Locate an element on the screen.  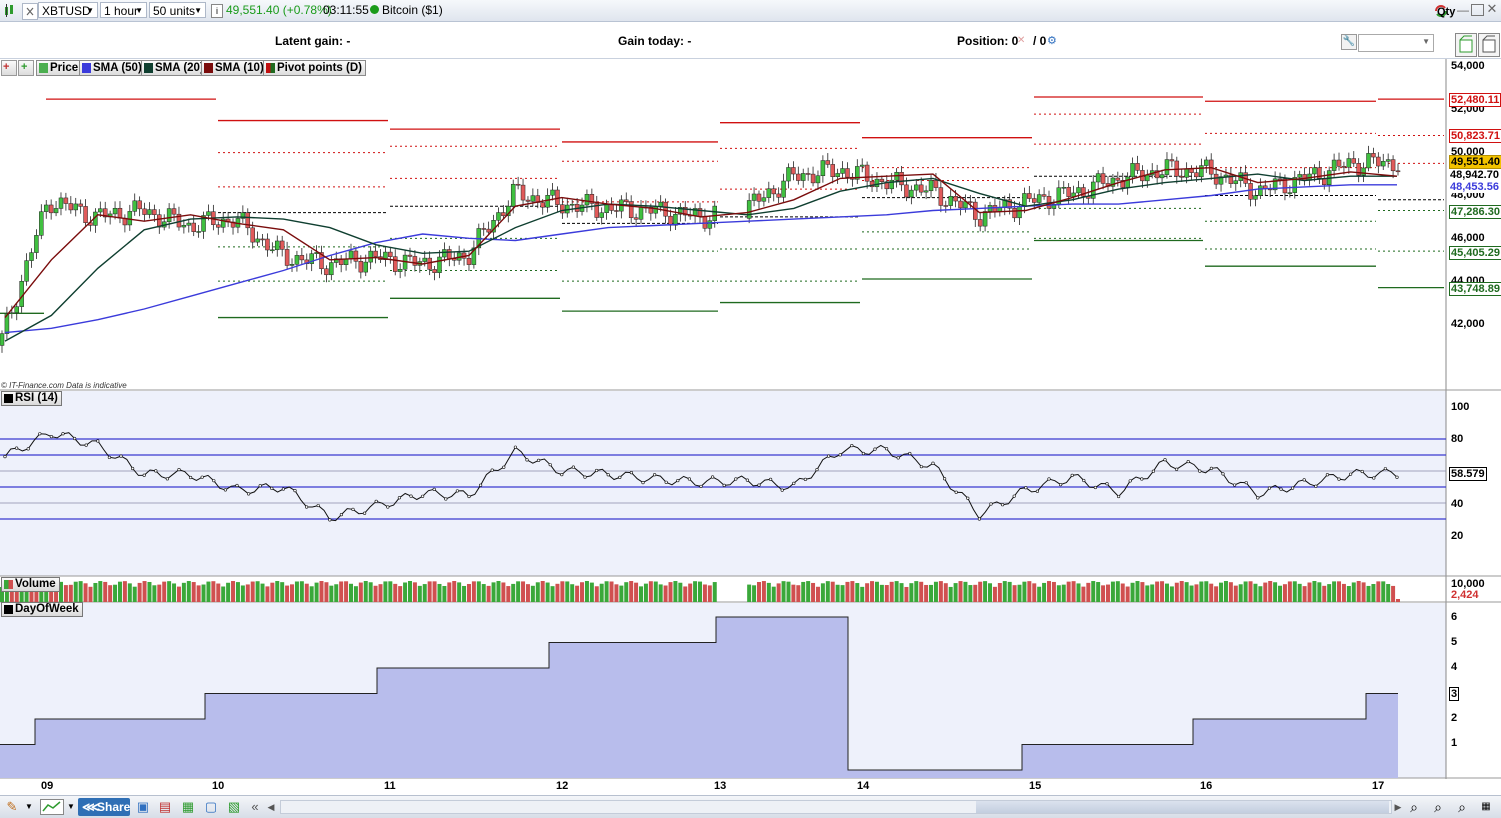
dayofweek-panel-label: DayOfWeek is located at coordinates (42, 609).